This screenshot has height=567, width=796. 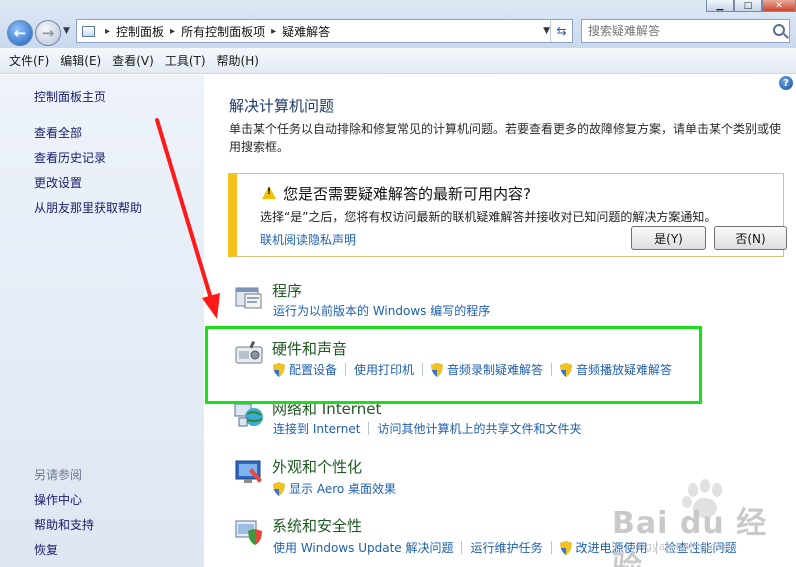 I want to click on sidebar-link-recovery: 恢复, so click(x=46, y=549).